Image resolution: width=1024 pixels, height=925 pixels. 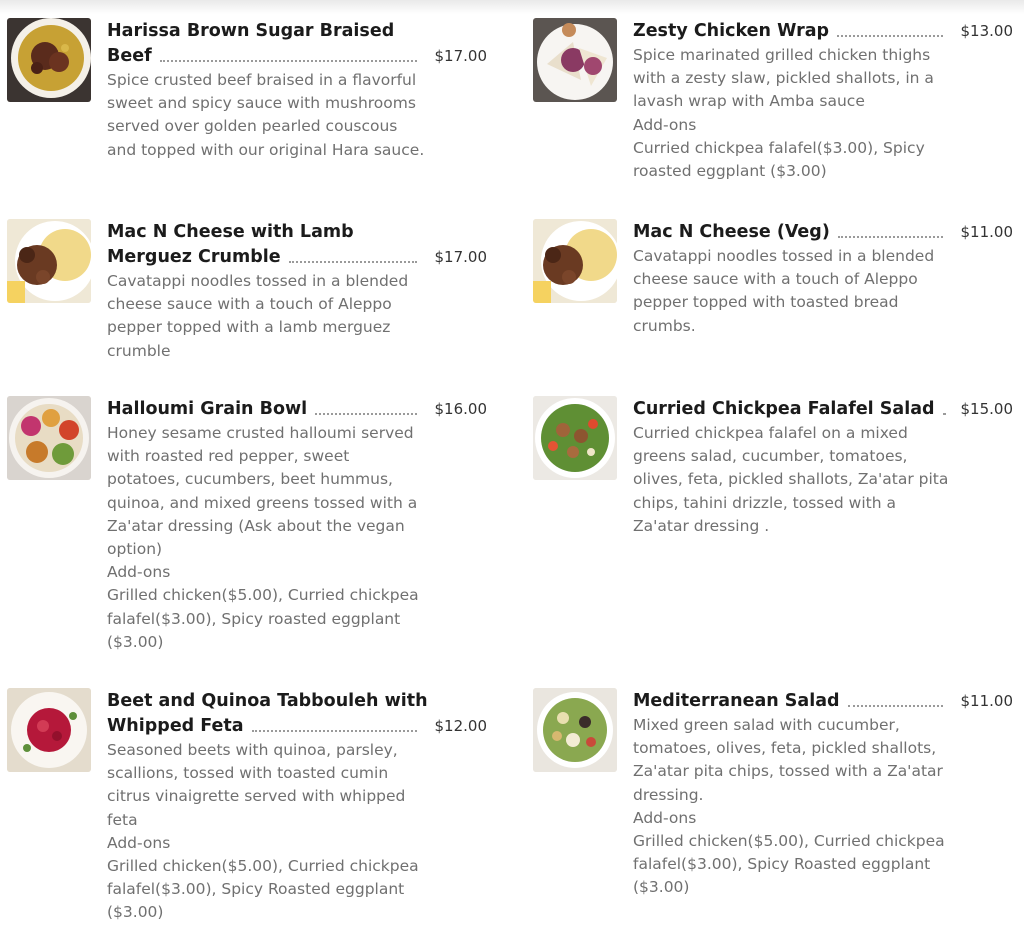 I want to click on item-name: Curried Chickpea Falafel Salad, so click(x=784, y=409).